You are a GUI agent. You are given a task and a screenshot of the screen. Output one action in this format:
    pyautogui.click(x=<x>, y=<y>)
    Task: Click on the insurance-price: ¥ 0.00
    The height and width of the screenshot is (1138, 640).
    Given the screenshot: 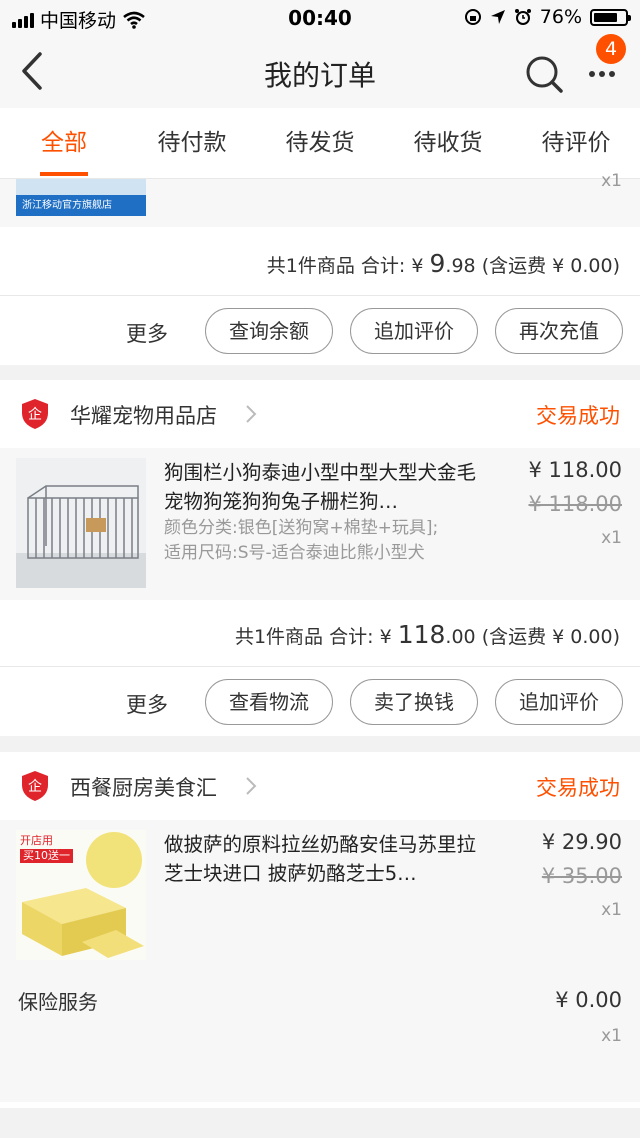 What is the action you would take?
    pyautogui.click(x=588, y=1000)
    